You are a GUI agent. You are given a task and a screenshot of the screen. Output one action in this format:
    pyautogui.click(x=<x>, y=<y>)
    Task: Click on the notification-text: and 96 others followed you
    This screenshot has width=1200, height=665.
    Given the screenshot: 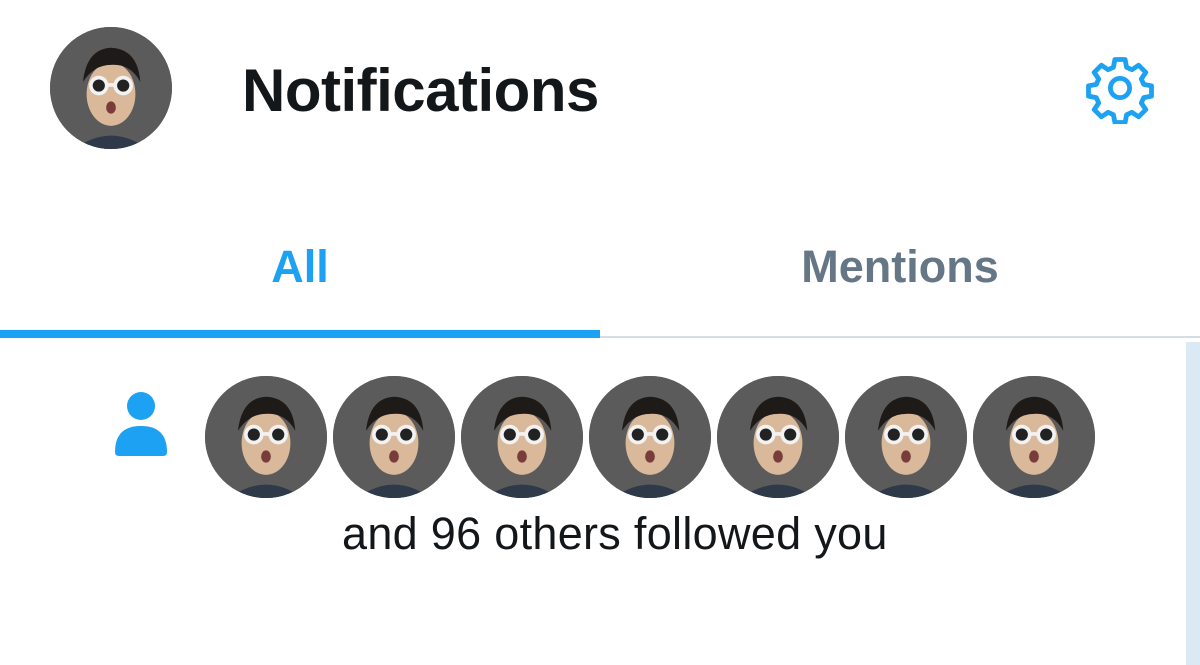 What is the action you would take?
    pyautogui.click(x=615, y=534)
    